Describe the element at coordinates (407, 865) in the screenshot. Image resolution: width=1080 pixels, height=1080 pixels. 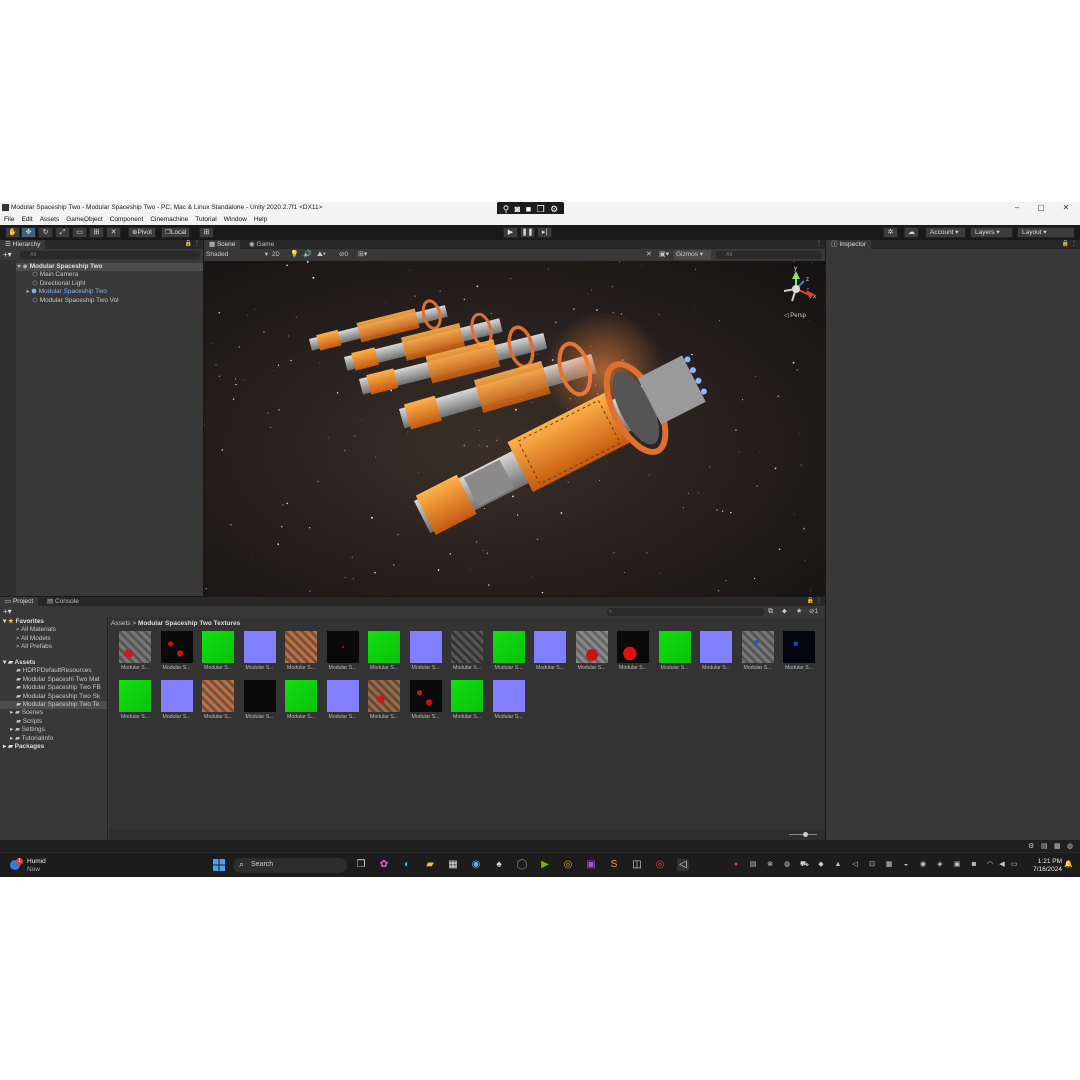
I see `edge-browser-icon: ◐` at that location.